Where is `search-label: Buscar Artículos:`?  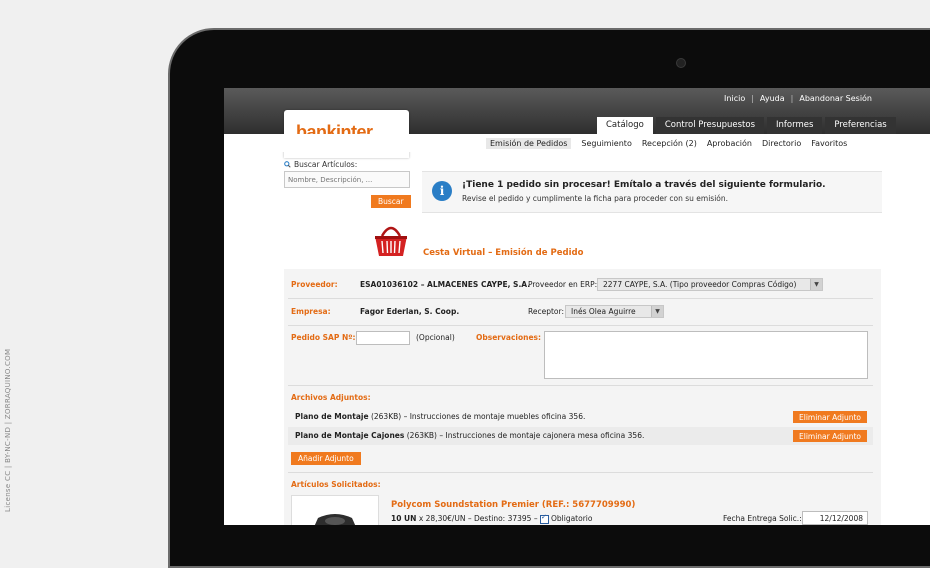
search-label: Buscar Artículos: is located at coordinates (326, 164).